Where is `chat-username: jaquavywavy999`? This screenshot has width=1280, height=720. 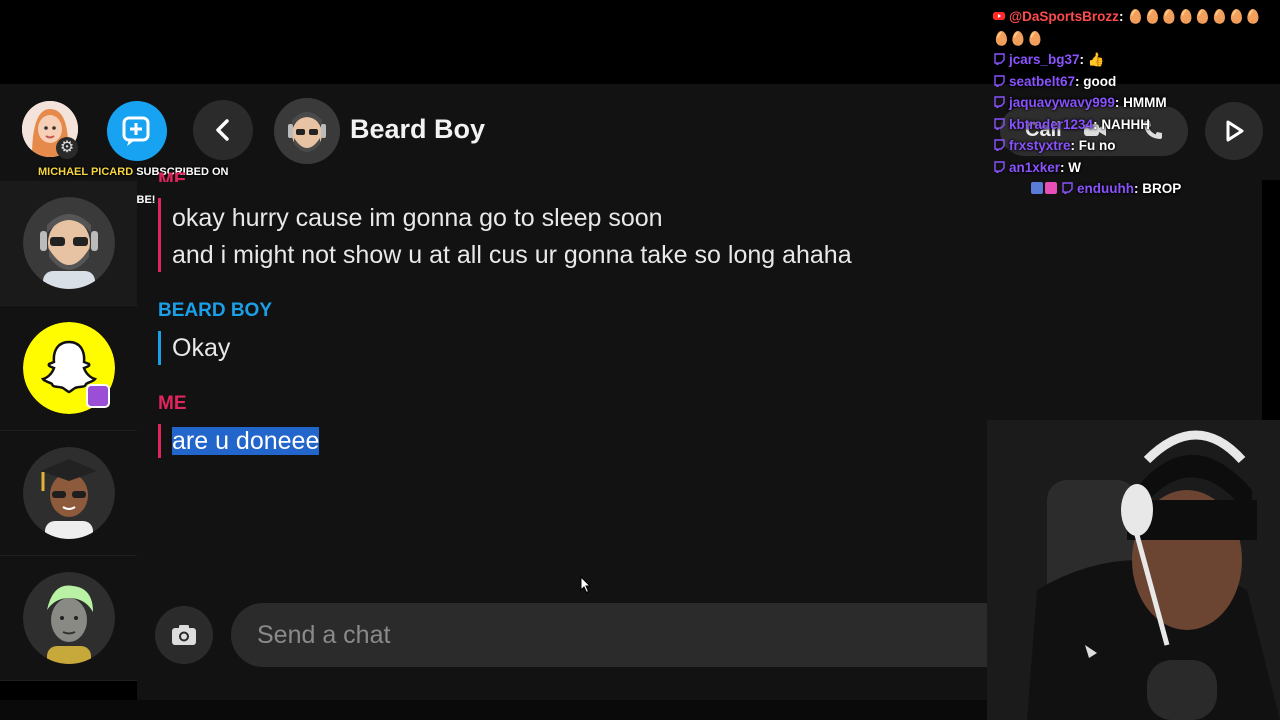 chat-username: jaquavywavy999 is located at coordinates (1062, 102).